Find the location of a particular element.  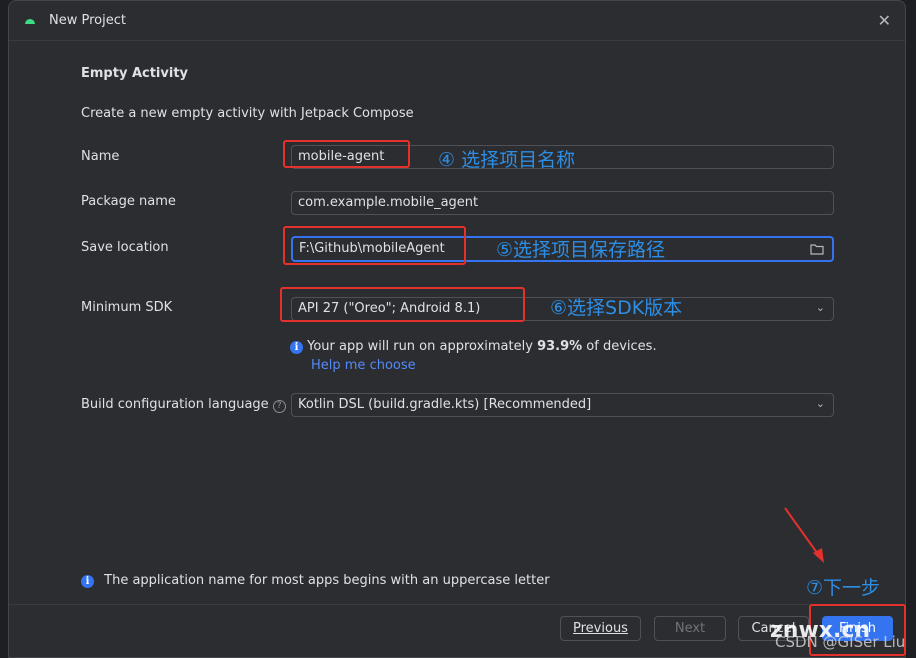

min-sdk-label: Minimum SDK is located at coordinates (127, 307).